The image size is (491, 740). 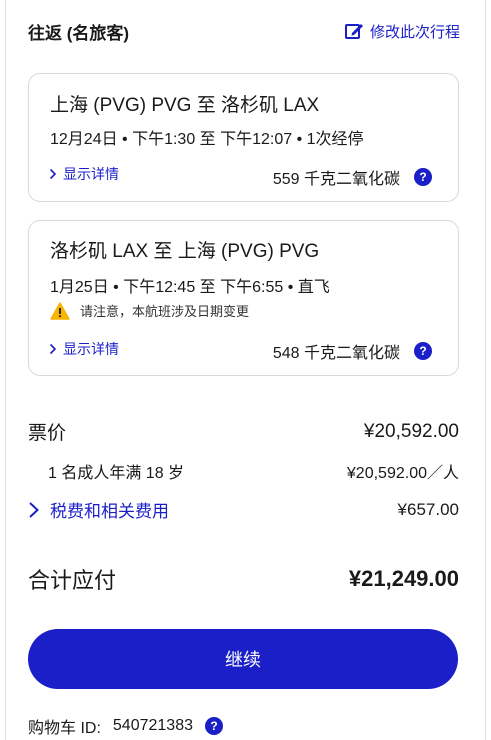 What do you see at coordinates (353, 31) in the screenshot?
I see `edit-icon` at bounding box center [353, 31].